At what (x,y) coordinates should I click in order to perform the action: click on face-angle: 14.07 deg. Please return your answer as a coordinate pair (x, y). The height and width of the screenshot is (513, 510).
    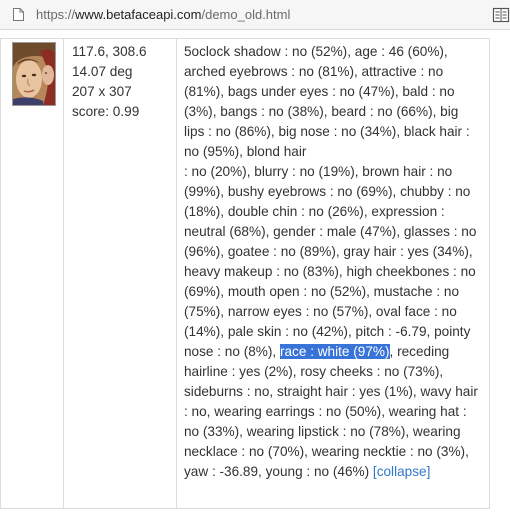
    Looking at the image, I should click on (102, 71).